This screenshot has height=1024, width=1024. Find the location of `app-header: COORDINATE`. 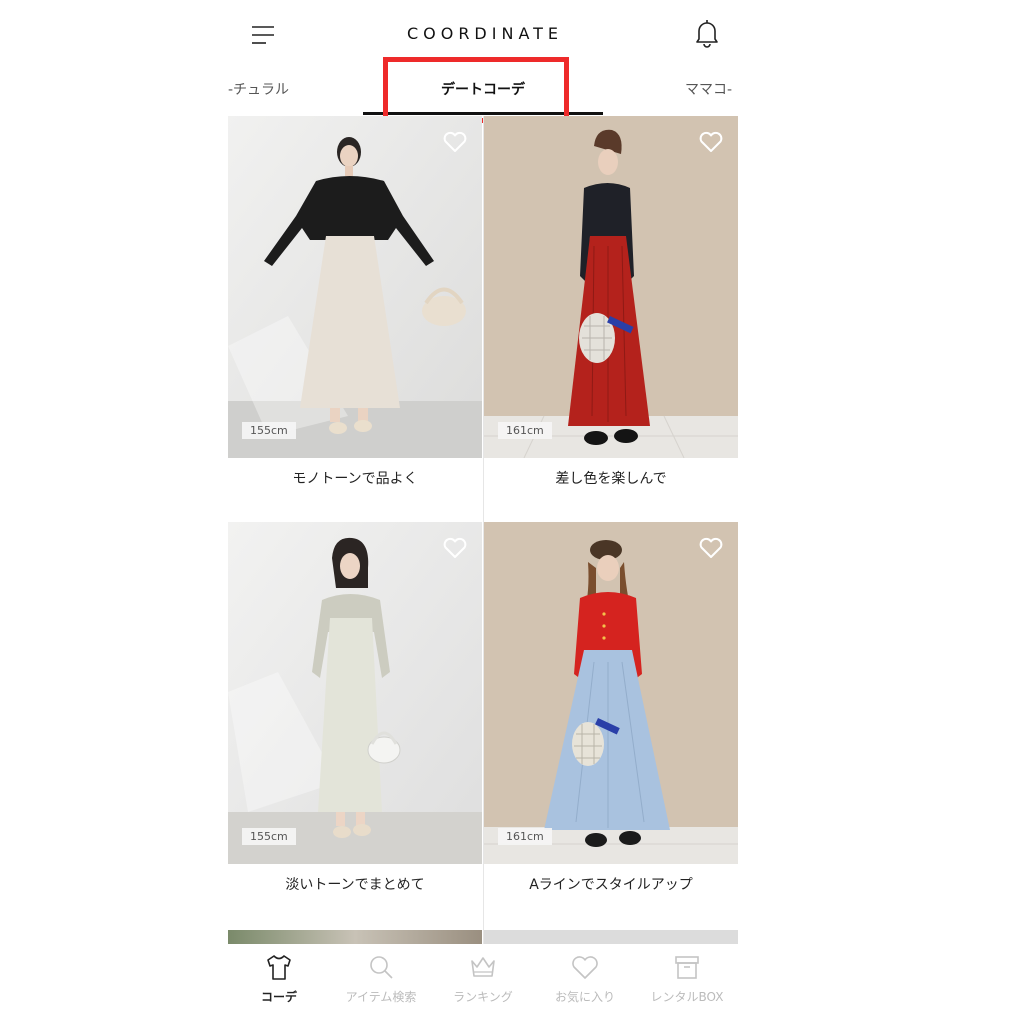

app-header: COORDINATE is located at coordinates (485, 33).